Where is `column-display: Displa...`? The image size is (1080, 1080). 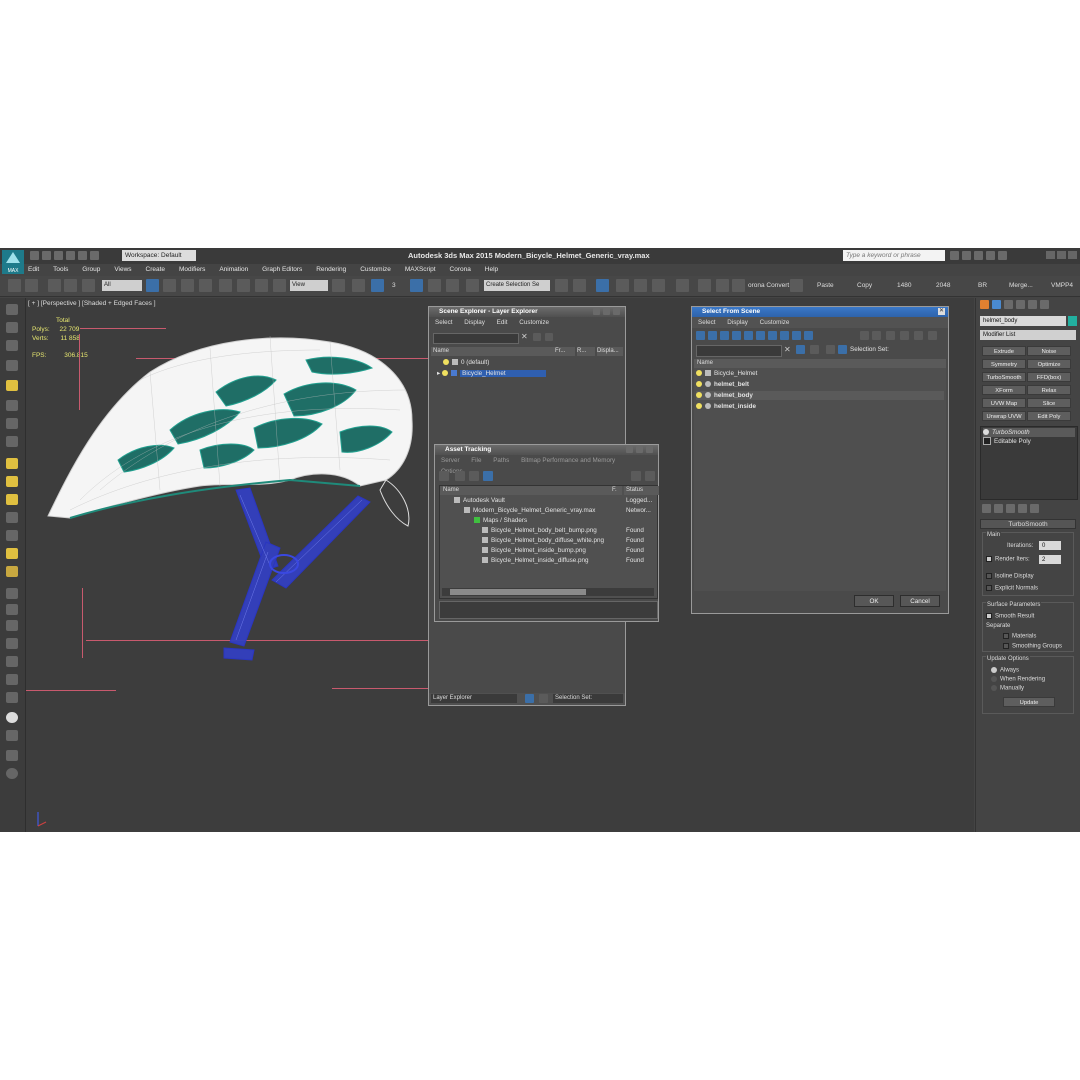
column-display: Displa... is located at coordinates (610, 351).